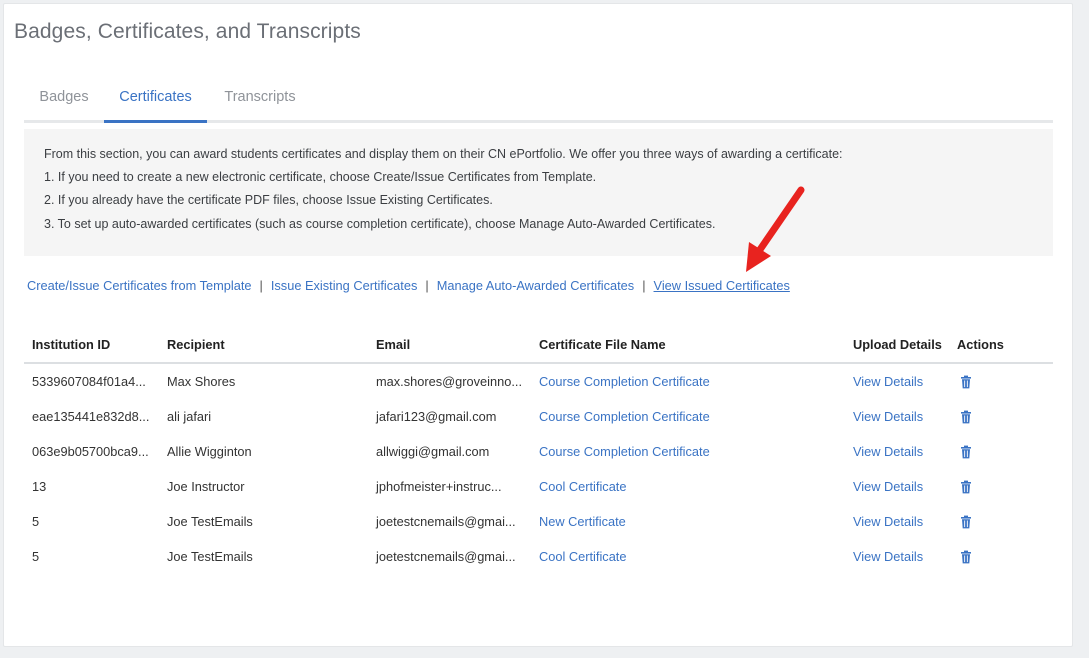 The width and height of the screenshot is (1089, 658). What do you see at coordinates (688, 345) in the screenshot?
I see `col-certificate-file-name: Certificate File Name` at bounding box center [688, 345].